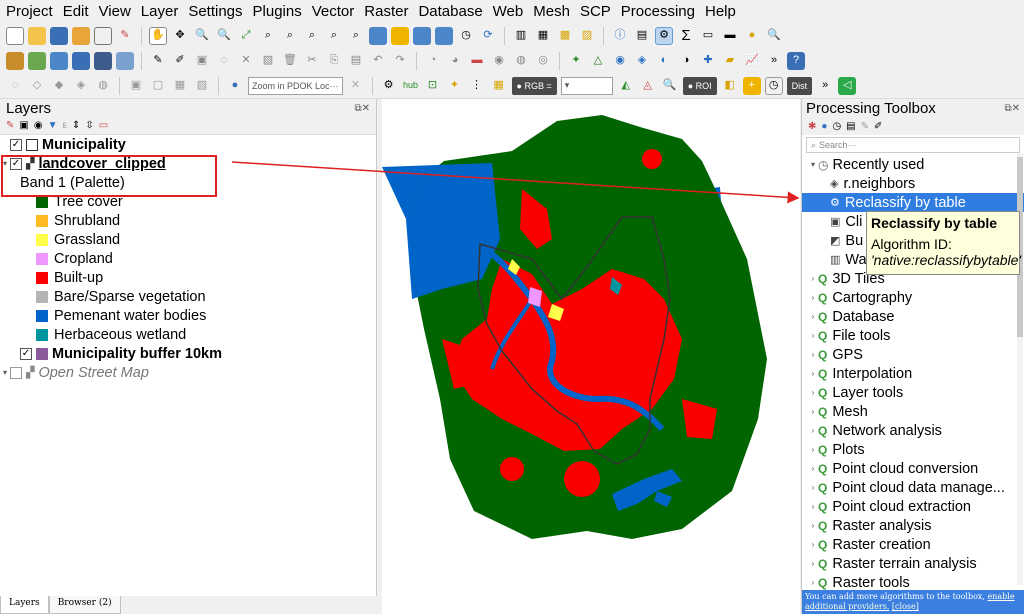  I want to click on add-vector-layer-icon, so click(37, 60).